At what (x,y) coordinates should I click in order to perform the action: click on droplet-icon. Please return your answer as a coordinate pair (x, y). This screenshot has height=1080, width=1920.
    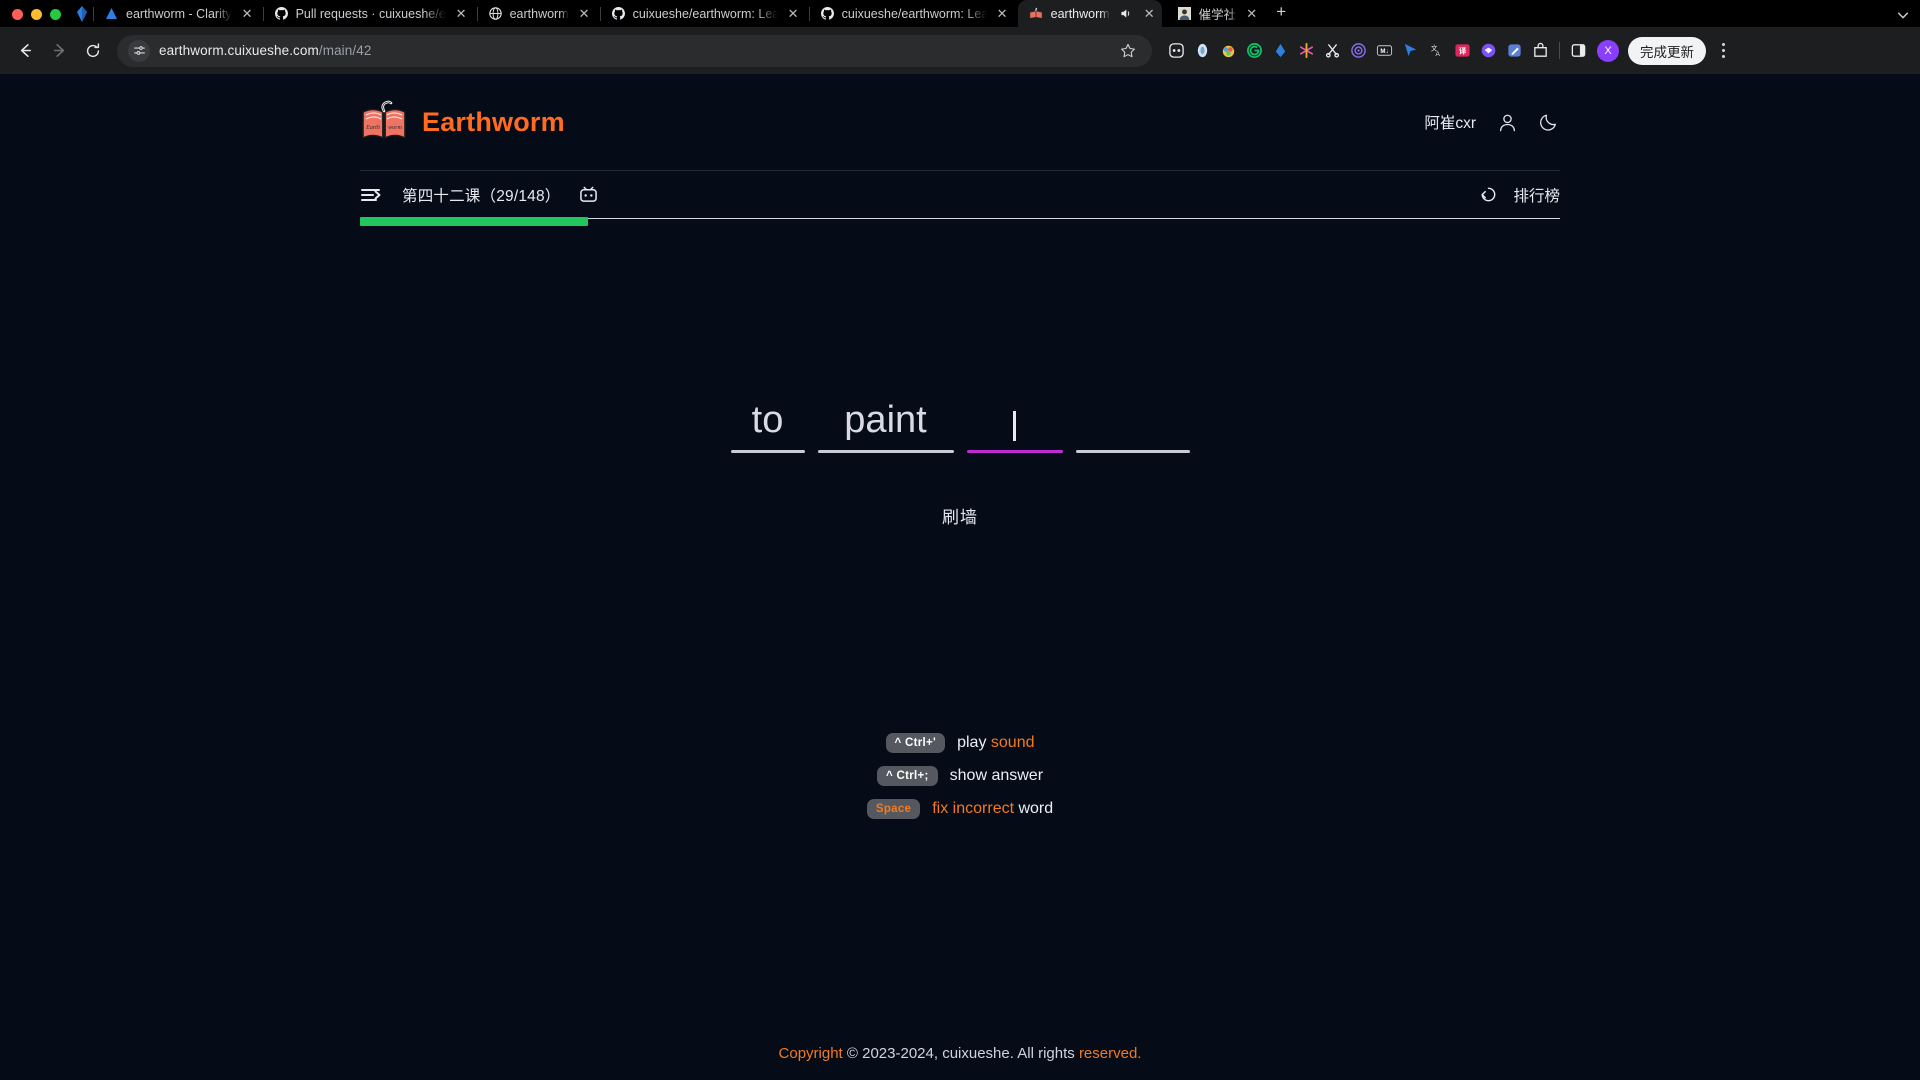
    Looking at the image, I should click on (1280, 50).